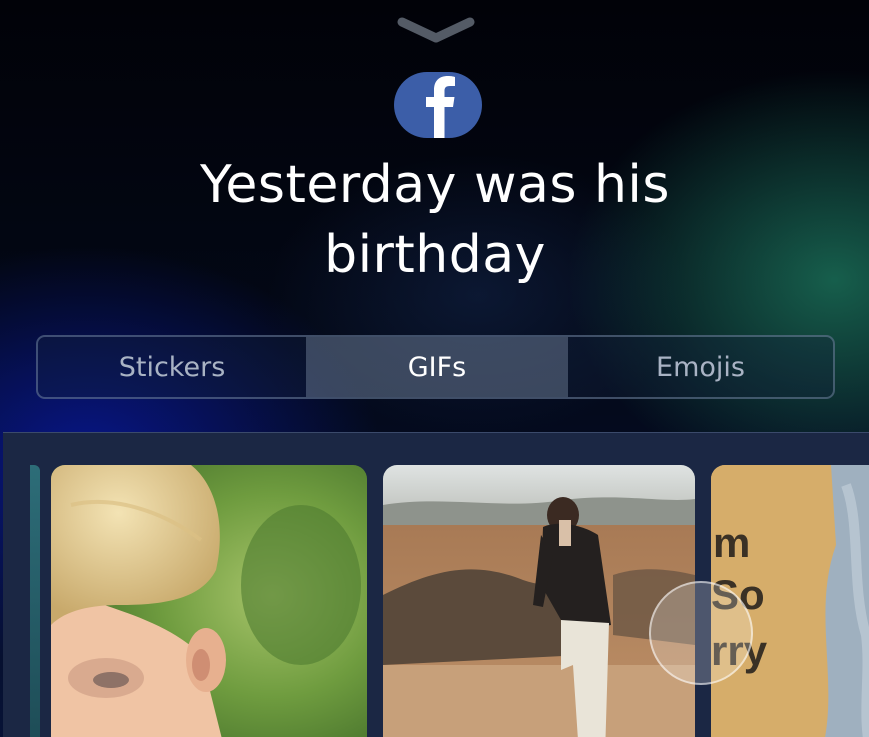 This screenshot has height=737, width=869. I want to click on gif-thumbnail-field, so click(539, 601).